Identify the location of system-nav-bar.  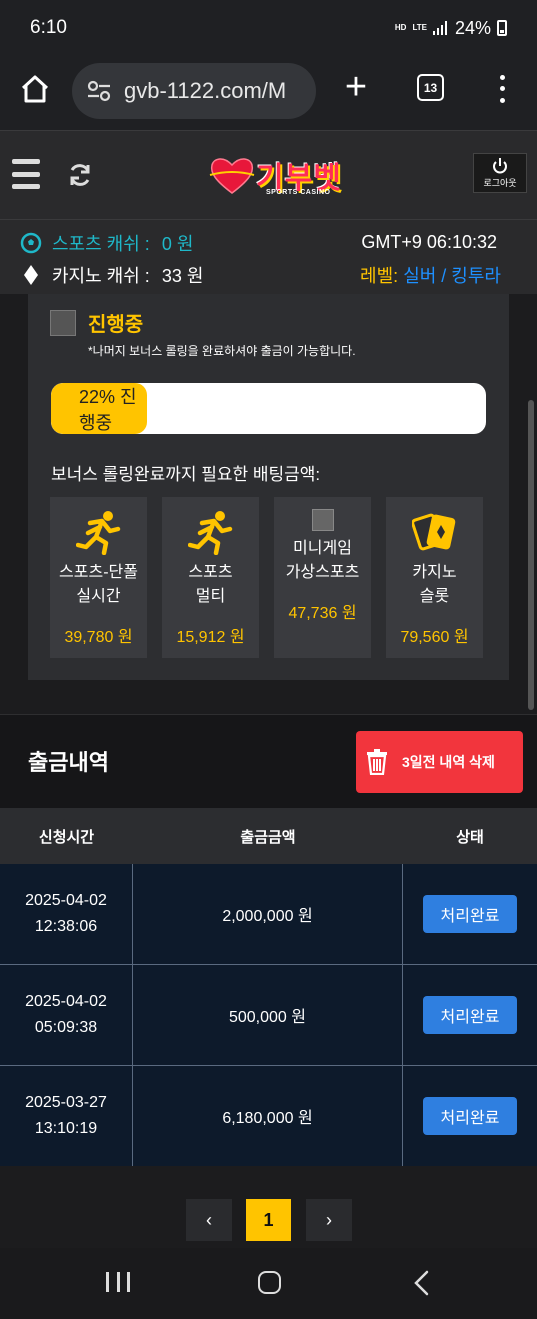
(268, 1283).